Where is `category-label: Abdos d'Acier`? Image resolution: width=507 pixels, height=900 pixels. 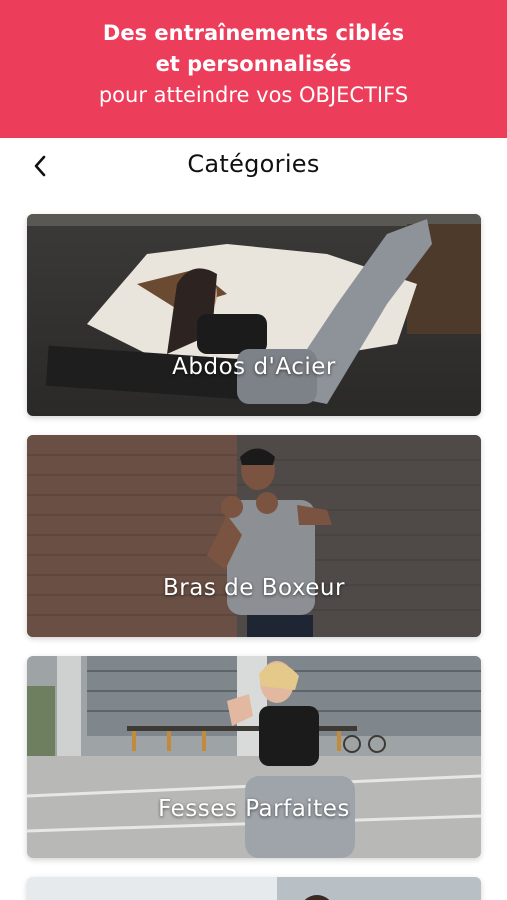 category-label: Abdos d'Acier is located at coordinates (254, 367).